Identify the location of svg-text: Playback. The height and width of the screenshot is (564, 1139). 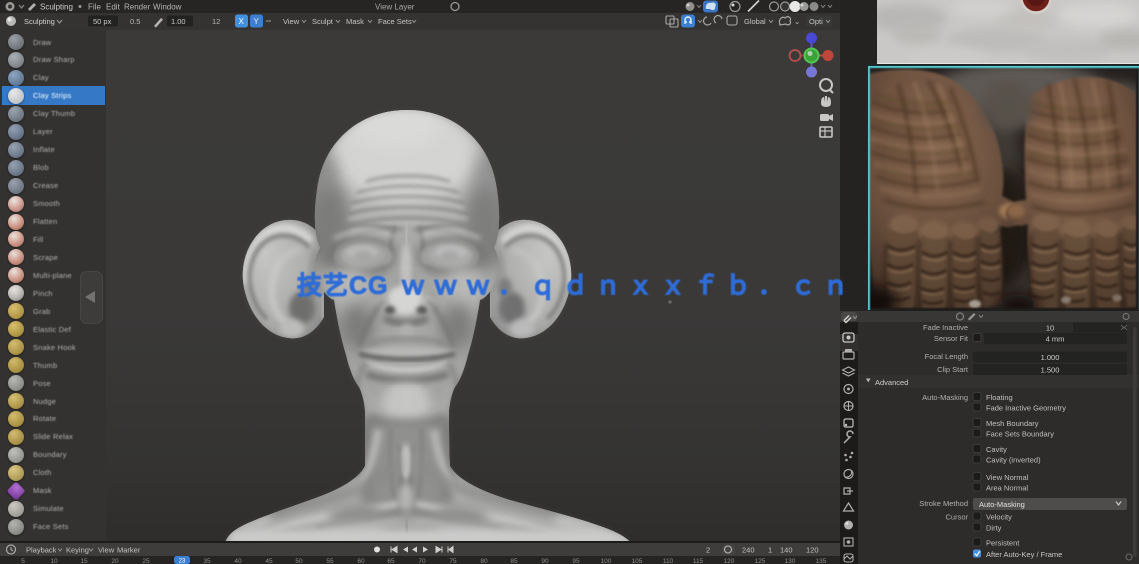
(41, 550).